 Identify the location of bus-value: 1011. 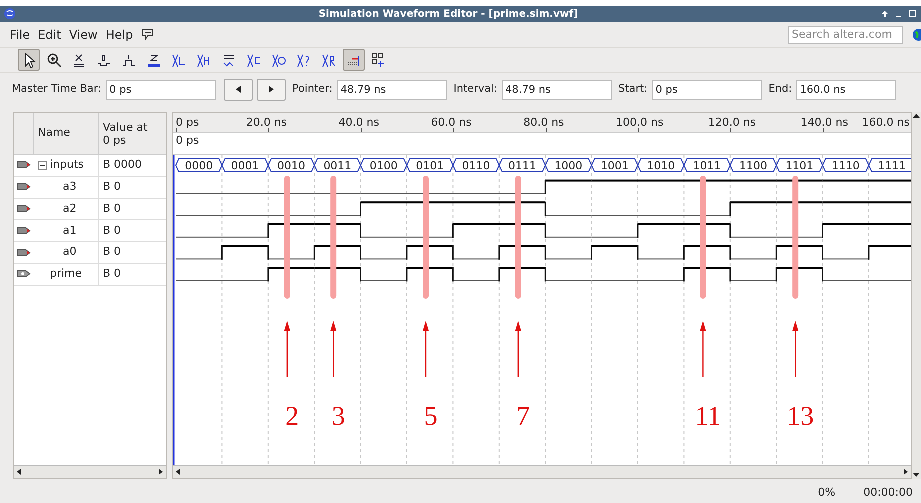
(707, 166).